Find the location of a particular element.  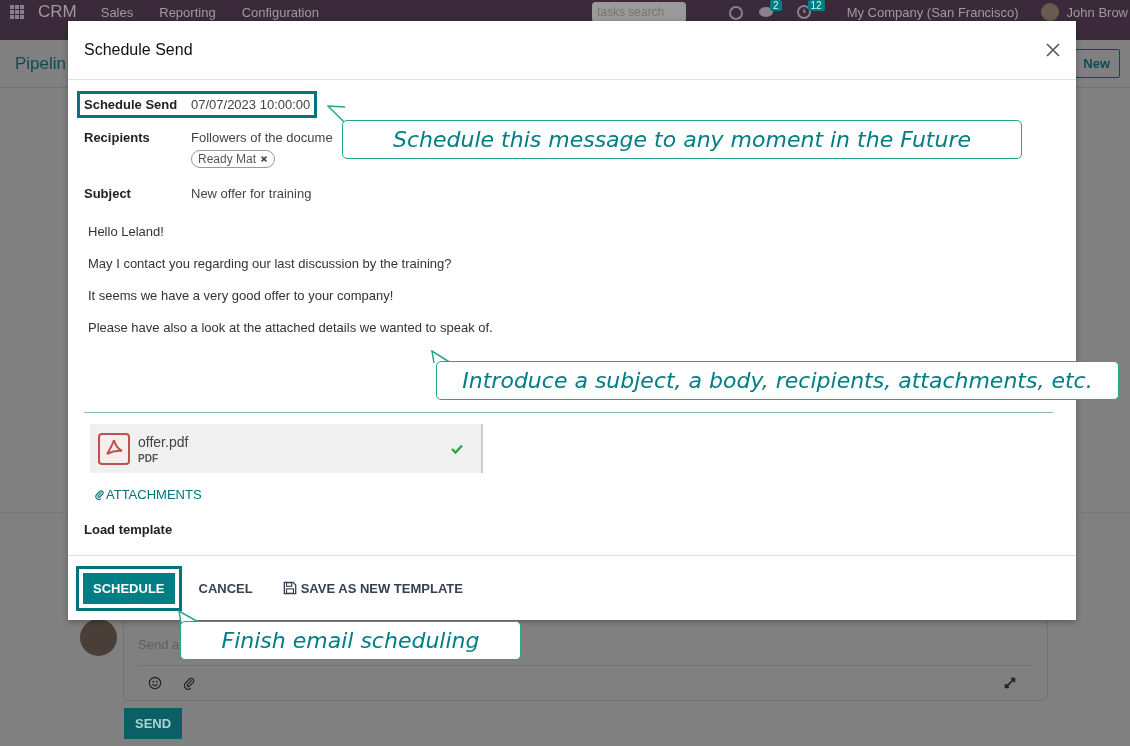

body-paragraph: May I contact you regarding our last discussion by the training? is located at coordinates (270, 264).